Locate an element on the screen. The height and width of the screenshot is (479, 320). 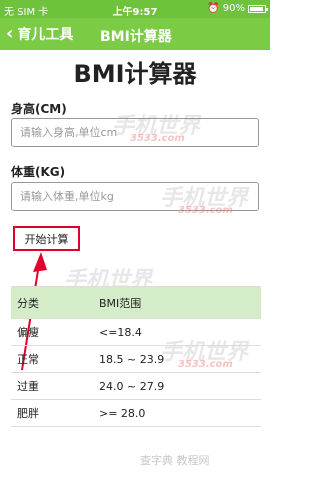
watermark-site-1: 3533.com is located at coordinates (157, 138).